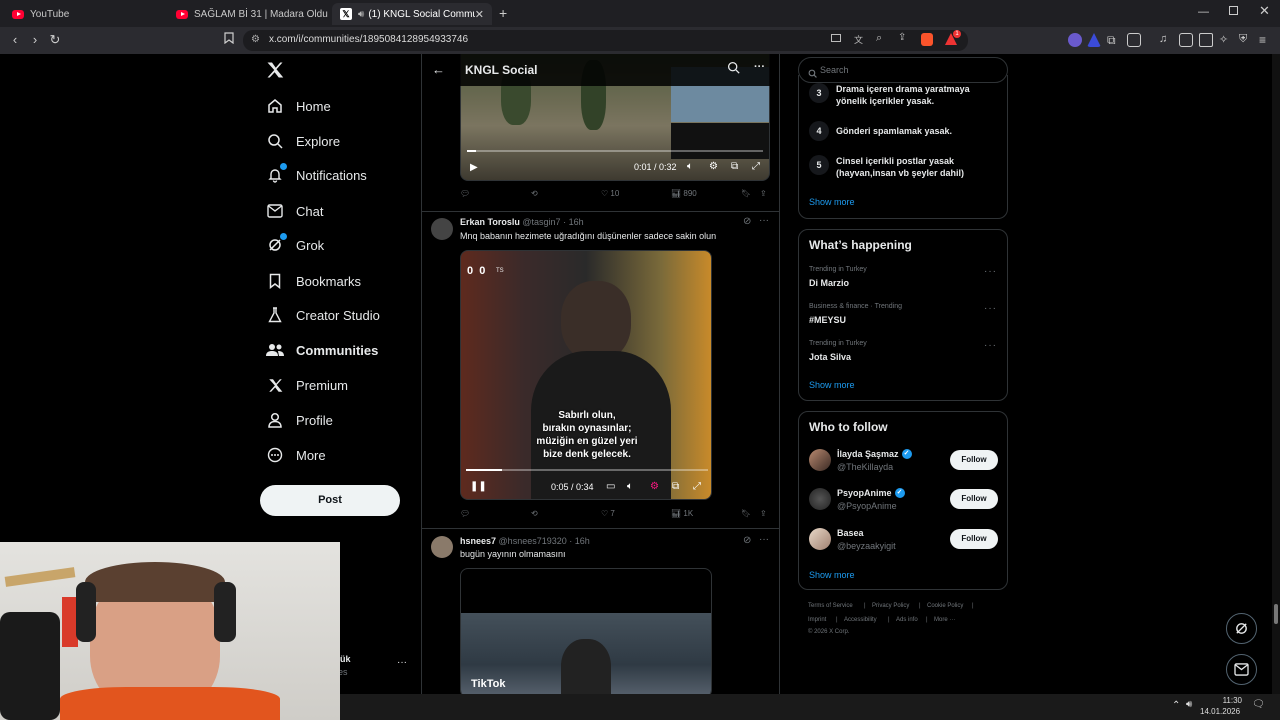  Describe the element at coordinates (874, 454) in the screenshot. I see `user-name-row: İlayda Şaşmaz ✓` at that location.